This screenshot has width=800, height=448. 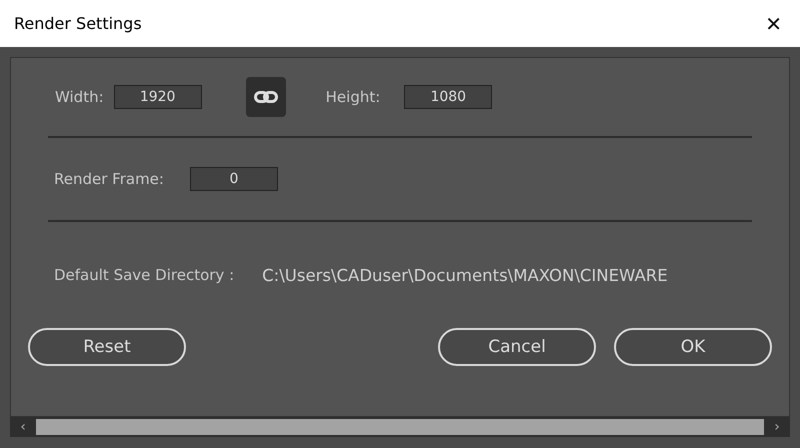 What do you see at coordinates (234, 179) in the screenshot?
I see `input-field: 0` at bounding box center [234, 179].